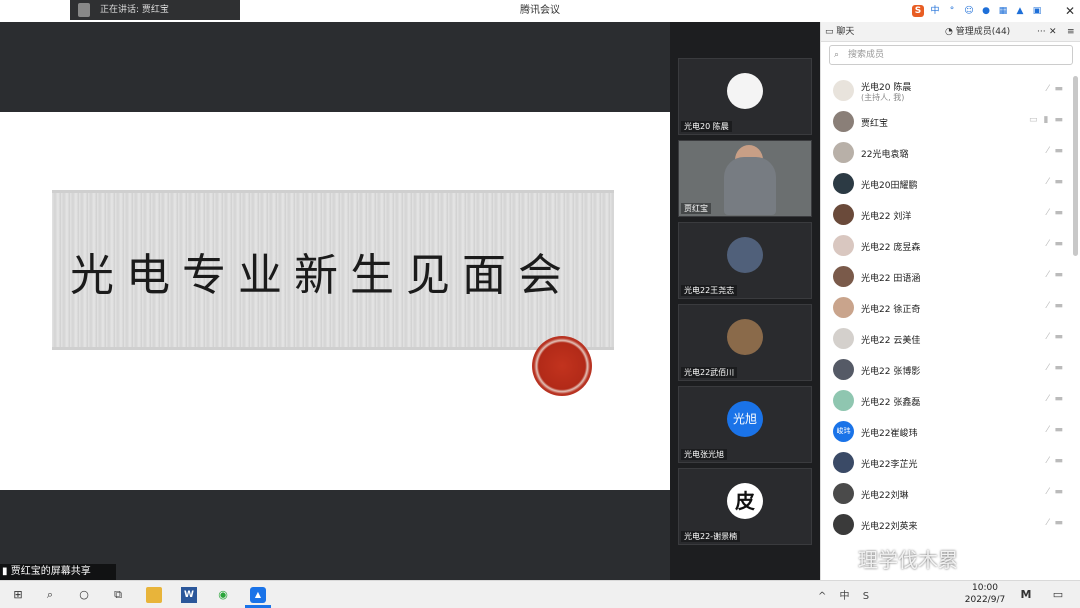  I want to click on tab-members: ◔ 管理成员(44), so click(977, 32).